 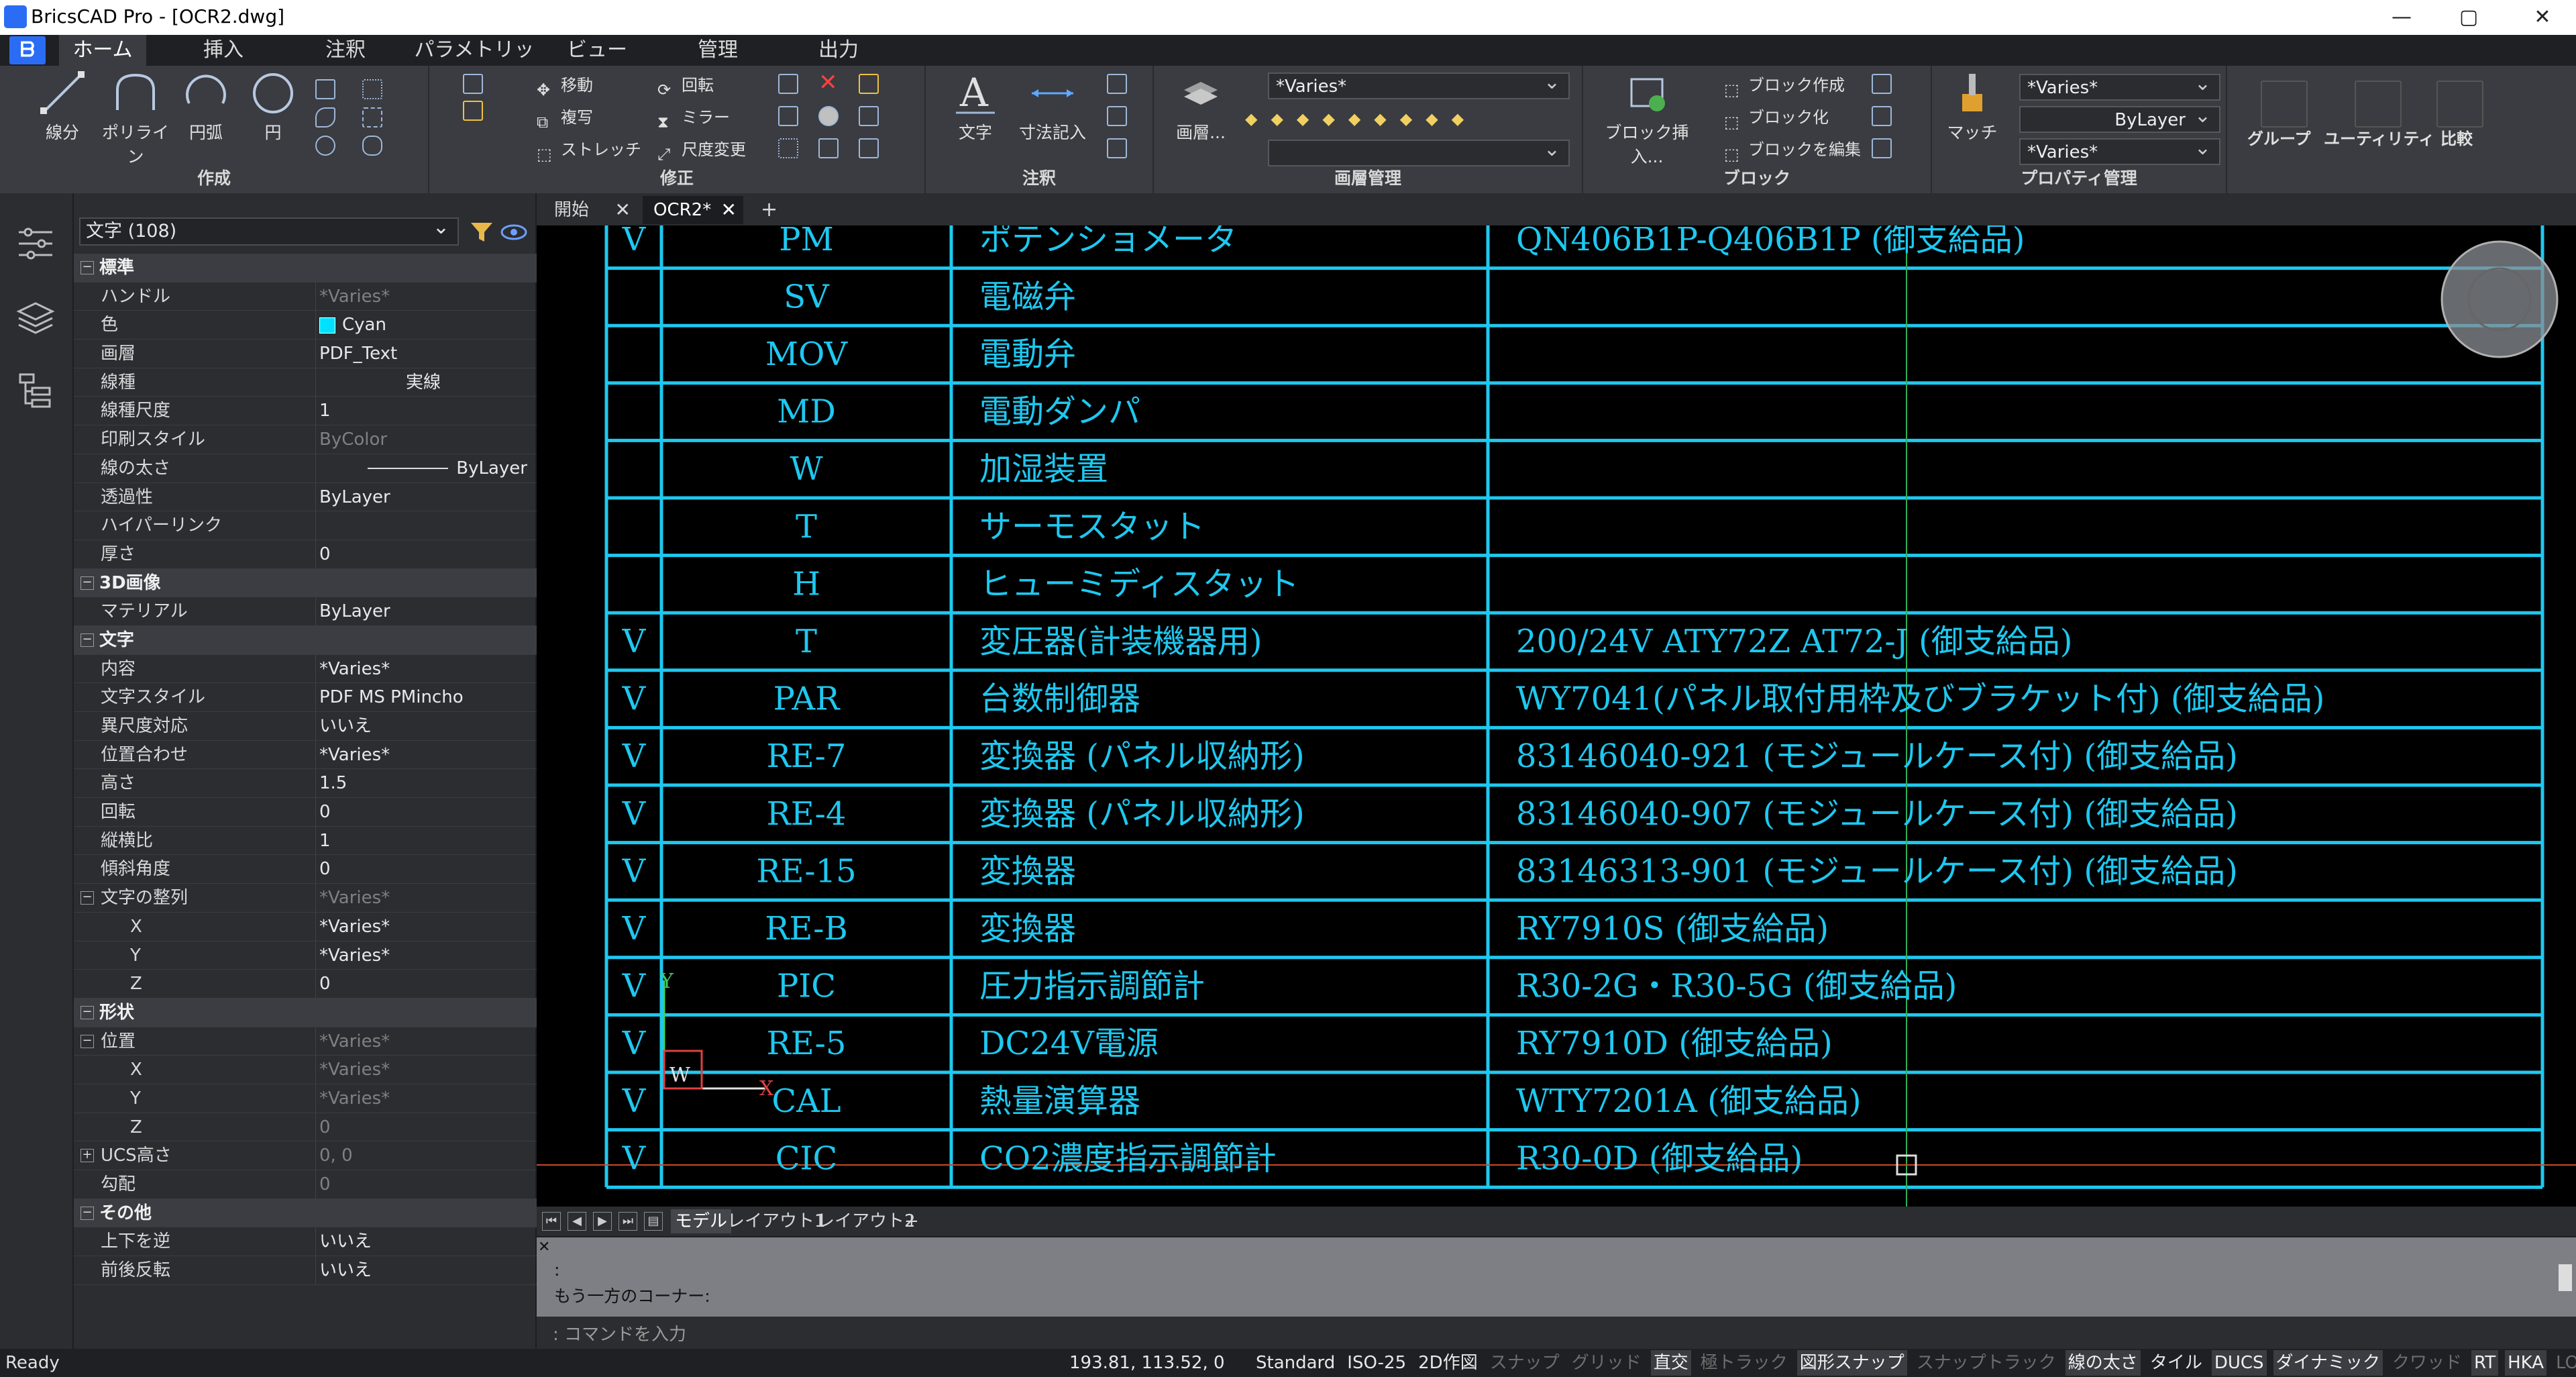 I want to click on property-section: − 標準, so click(x=305, y=268).